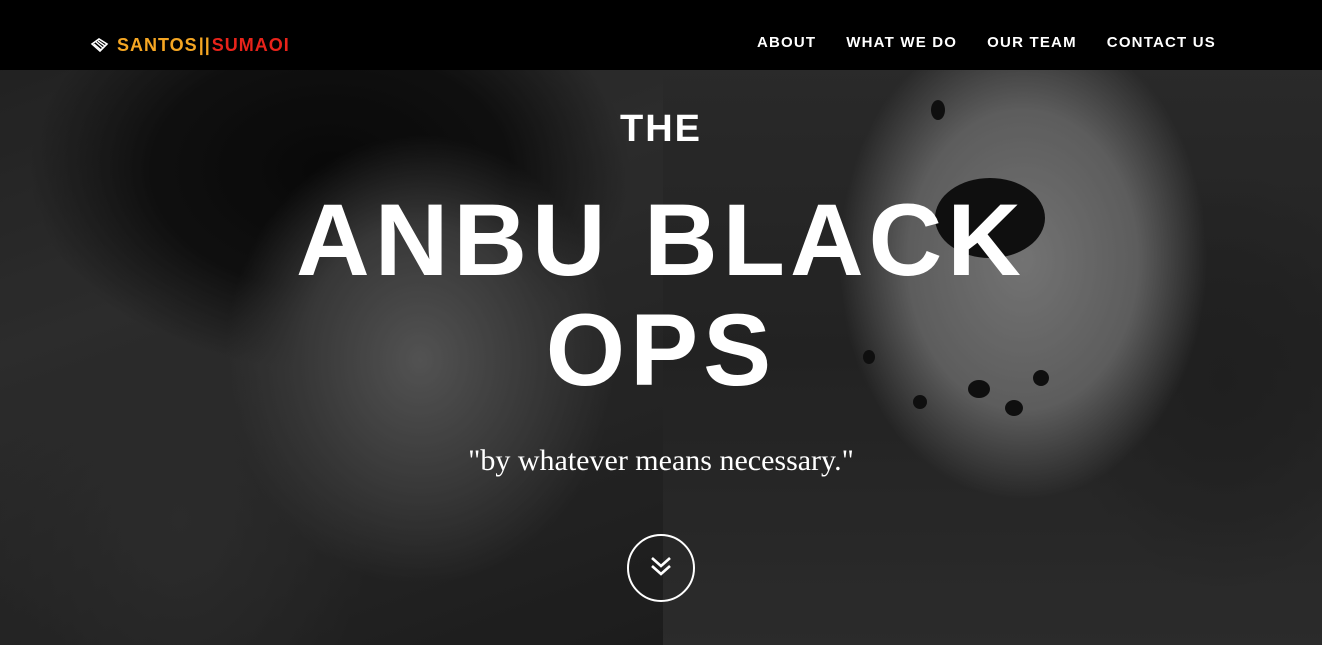  Describe the element at coordinates (661, 240) in the screenshot. I see `intro-heading-line1: ANBU BLACK` at that location.